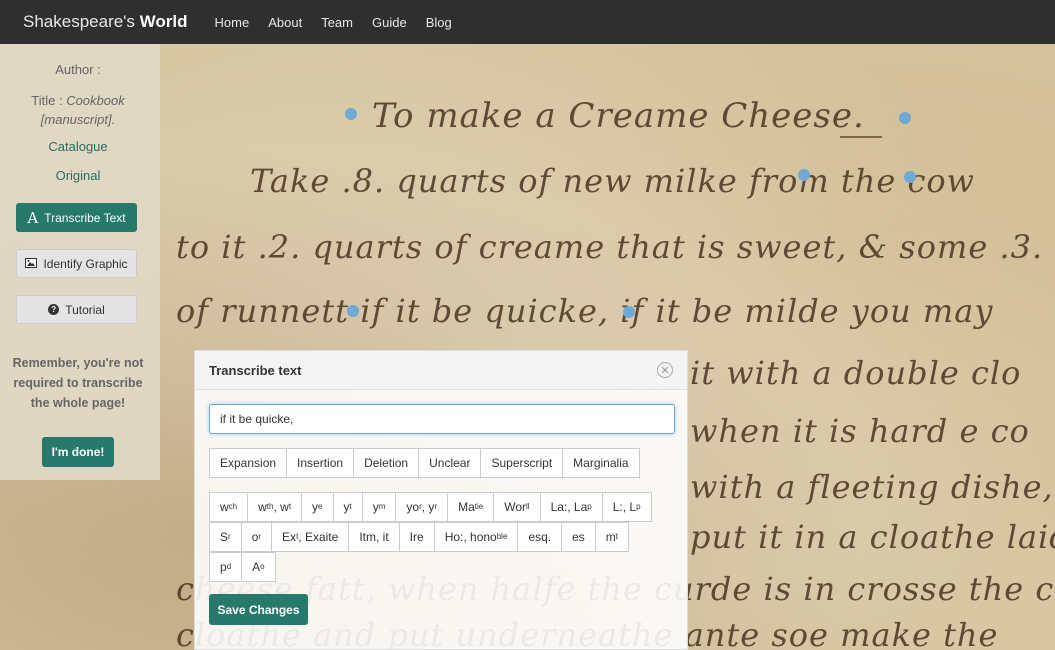  What do you see at coordinates (860, 431) in the screenshot?
I see `manuscript-line: when it is hard e co` at bounding box center [860, 431].